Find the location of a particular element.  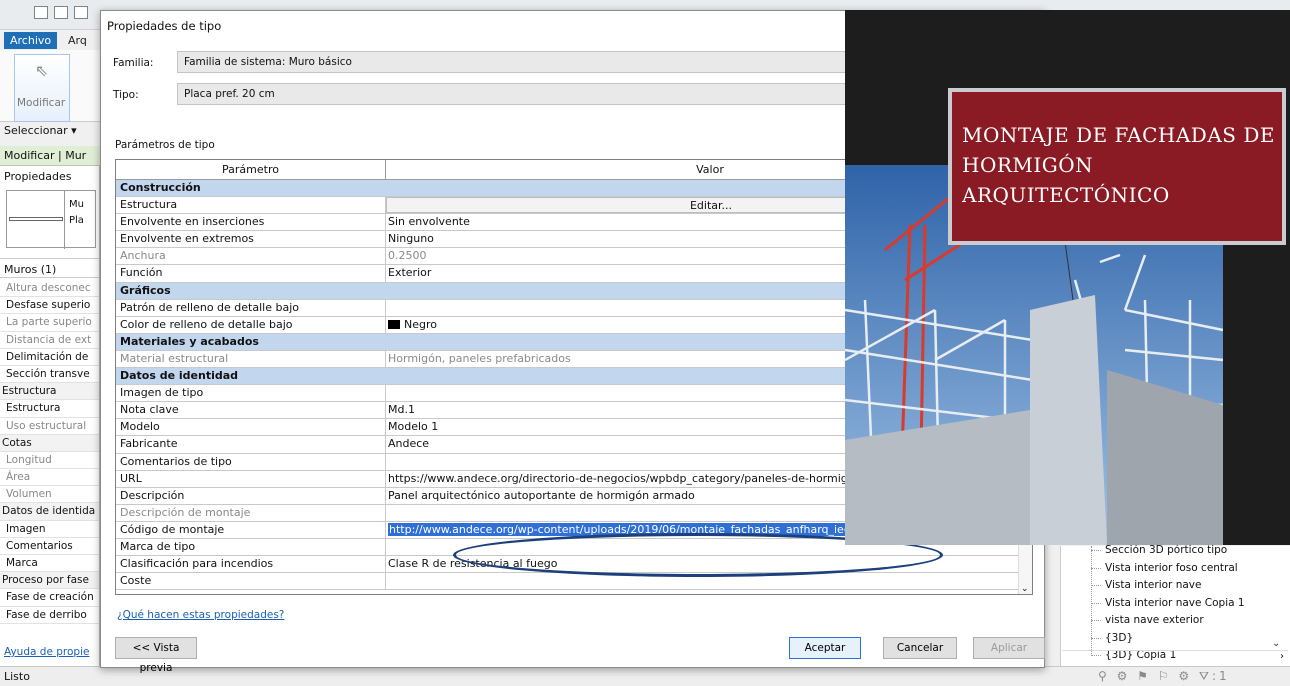

type-family-label: Mu is located at coordinates (76, 204).